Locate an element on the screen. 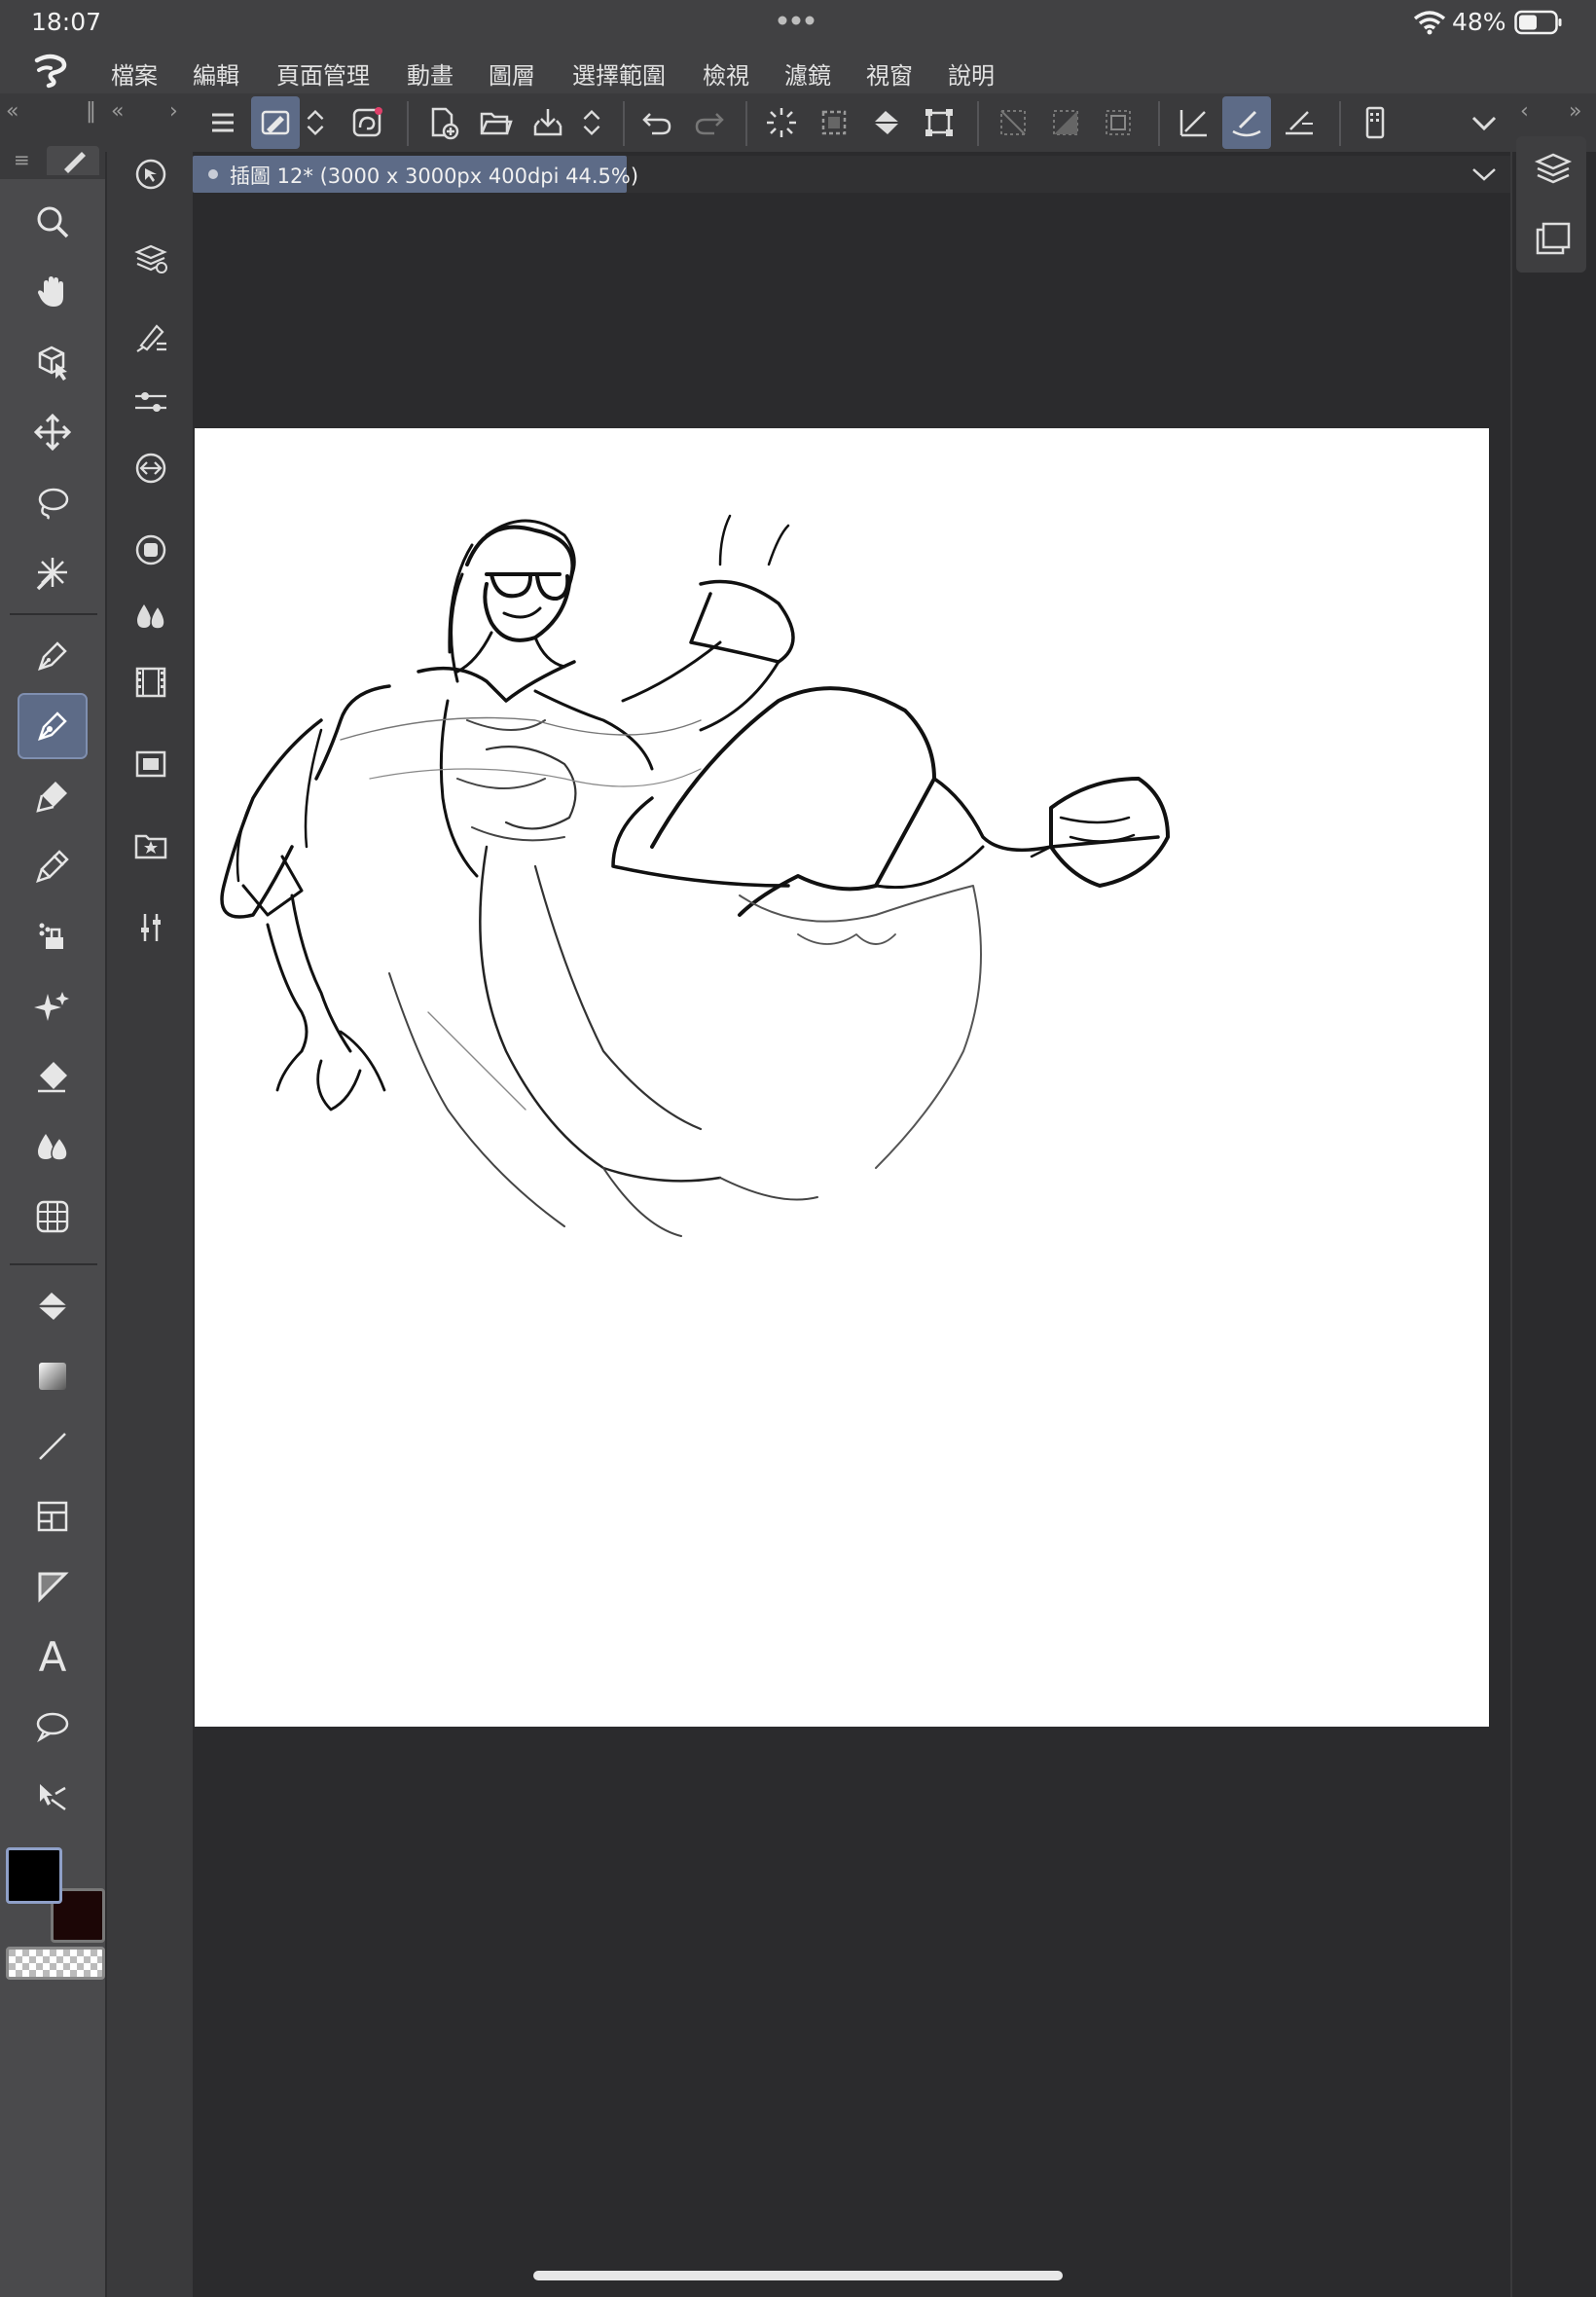  battery-percentage: 48% is located at coordinates (1479, 22).